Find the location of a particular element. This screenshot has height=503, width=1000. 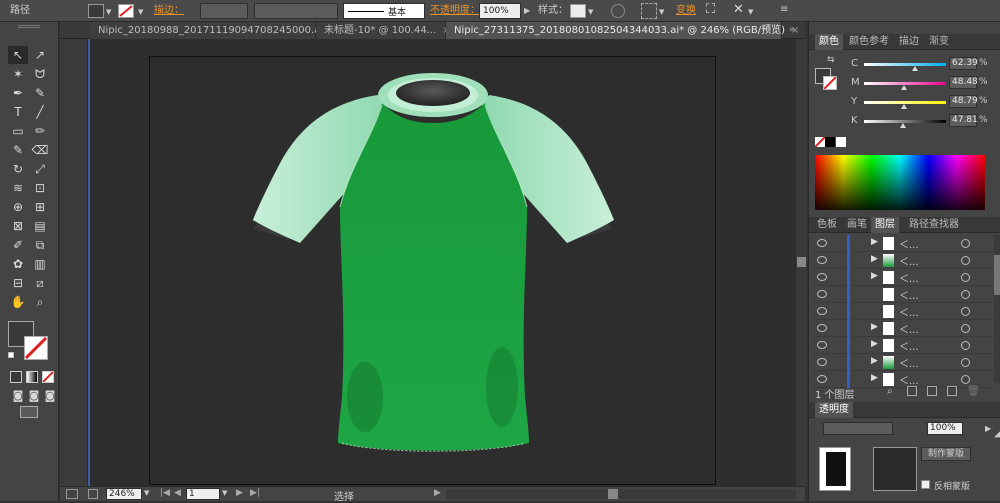

zoom-dropdown-icon: ▼ is located at coordinates (146, 493).